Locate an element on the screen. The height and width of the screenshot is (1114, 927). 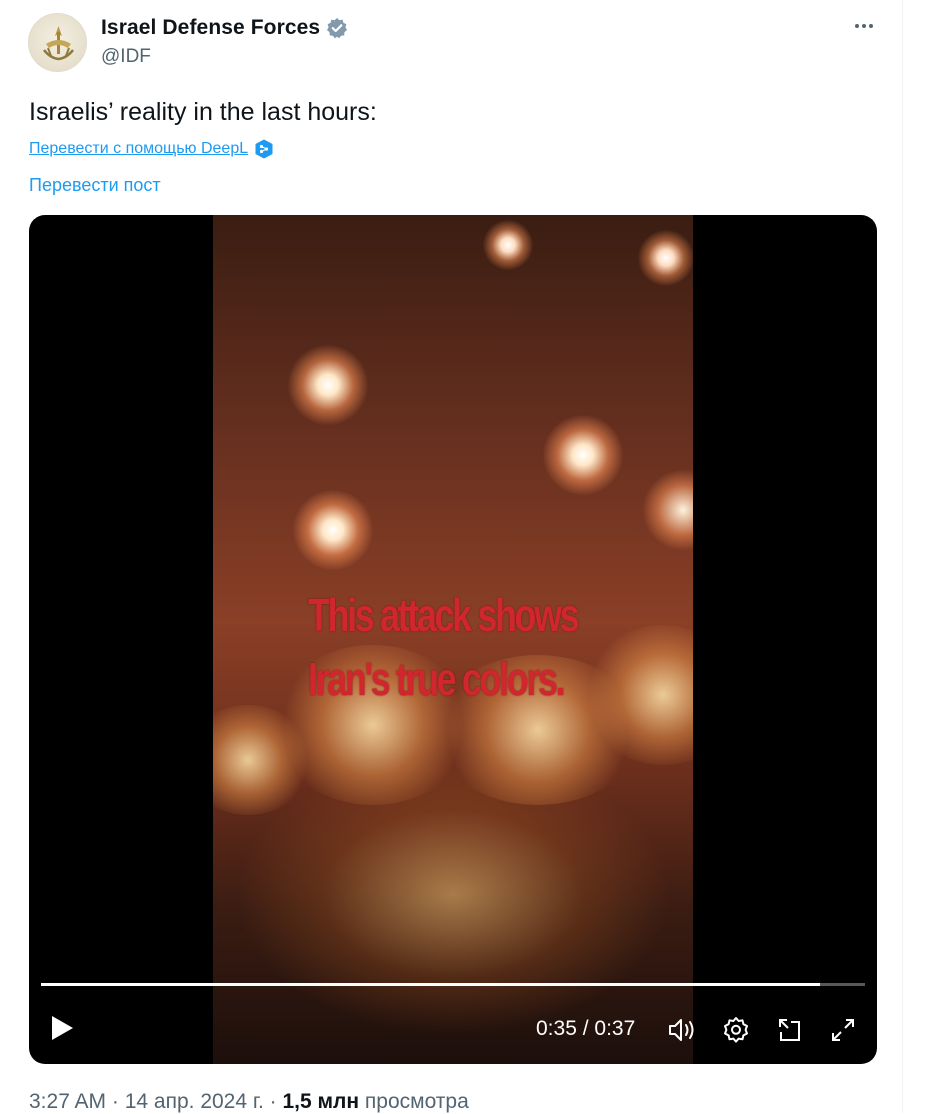
video-progress-bar is located at coordinates (453, 984).